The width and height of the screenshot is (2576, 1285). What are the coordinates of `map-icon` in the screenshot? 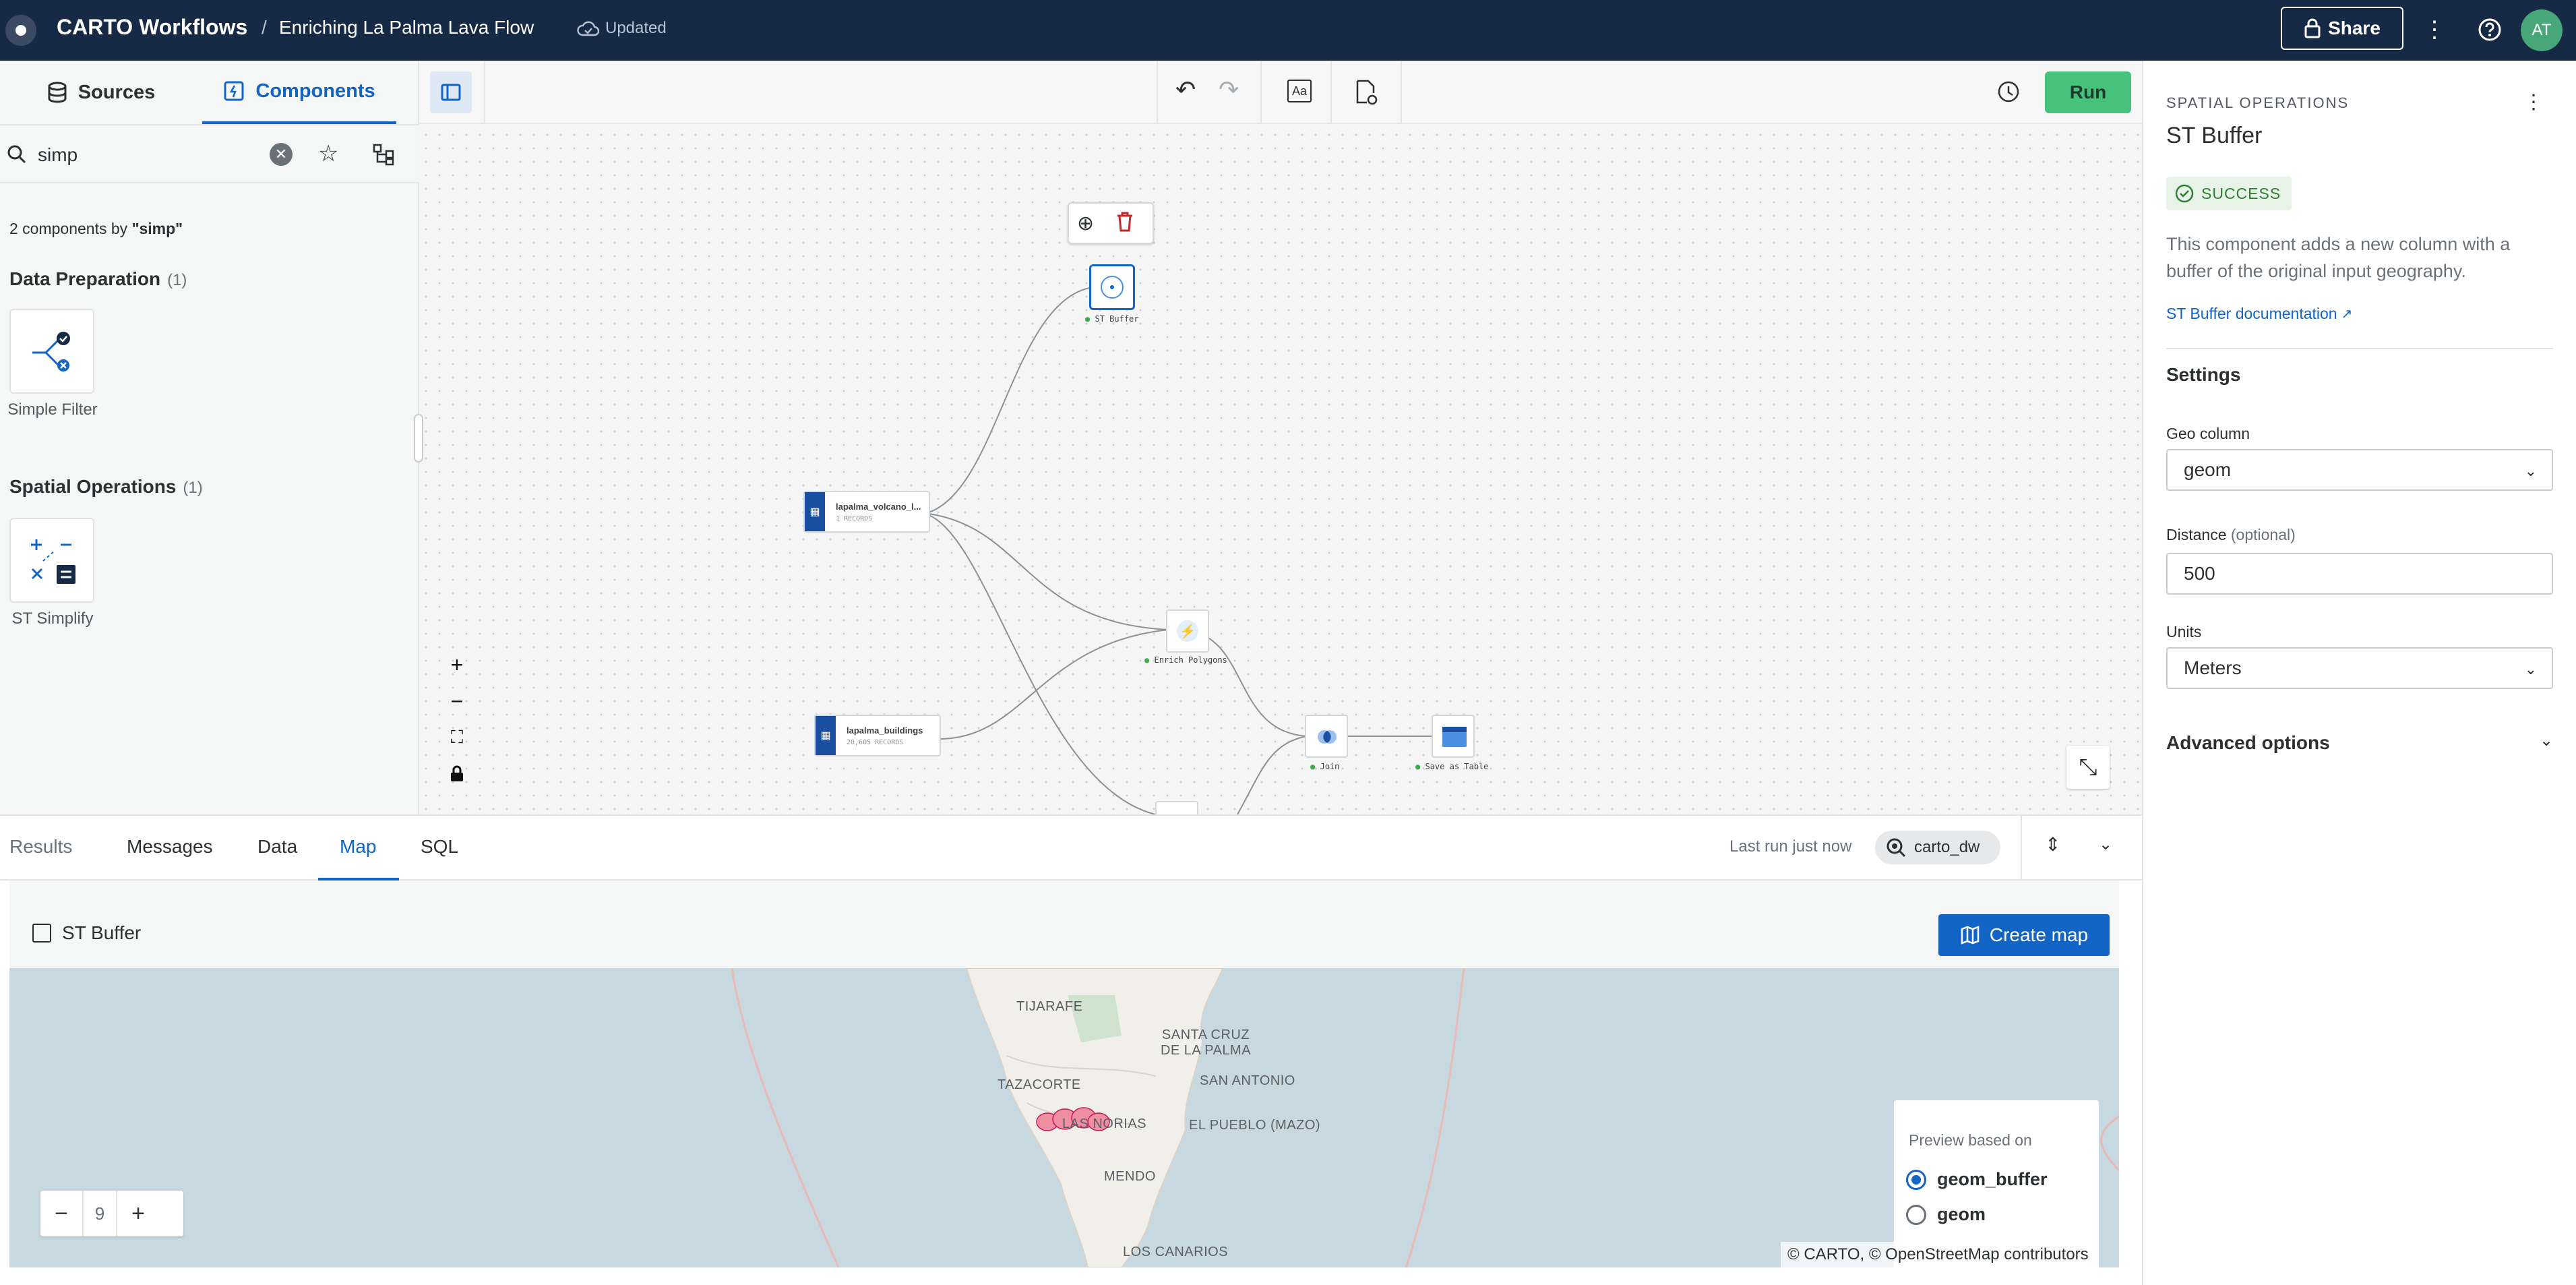 It's located at (1970, 935).